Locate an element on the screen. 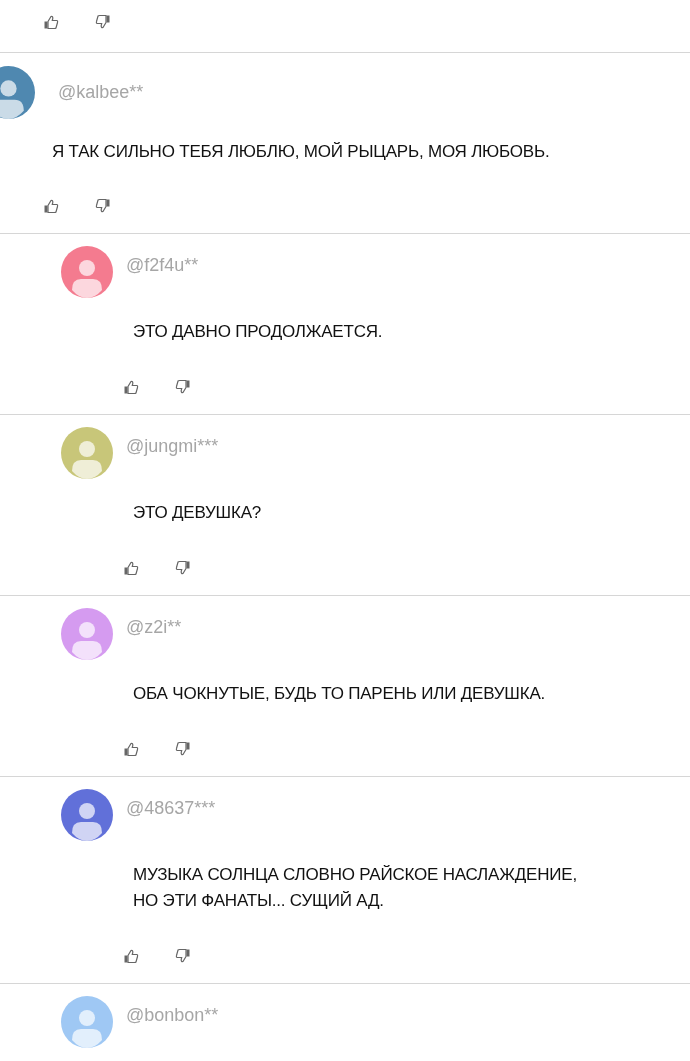 This screenshot has width=690, height=1061. comment-text: ЭТО ДЕВУШКА? is located at coordinates (198, 513).